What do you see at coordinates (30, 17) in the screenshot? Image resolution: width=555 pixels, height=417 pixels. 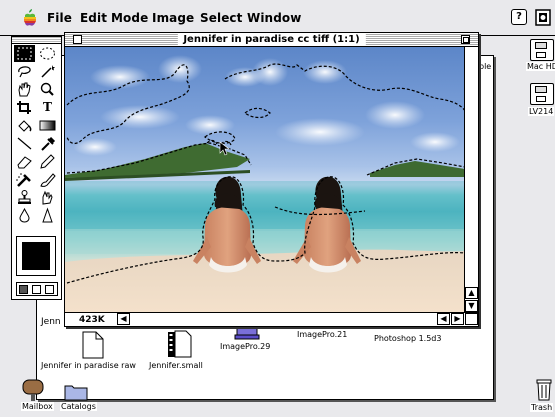 I see `apple-menu-icon` at bounding box center [30, 17].